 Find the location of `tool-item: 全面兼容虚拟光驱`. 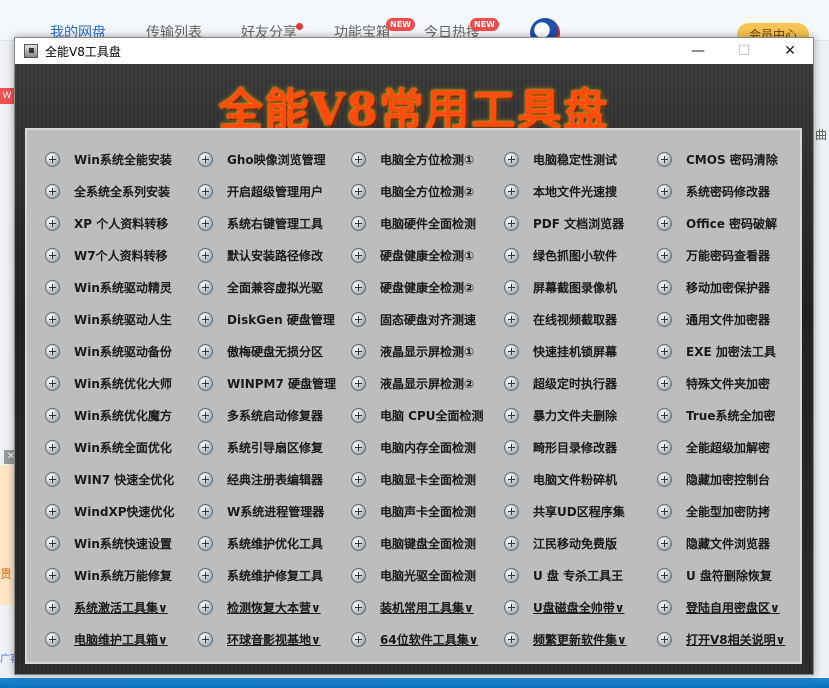

tool-item: 全面兼容虚拟光驱 is located at coordinates (274, 287).